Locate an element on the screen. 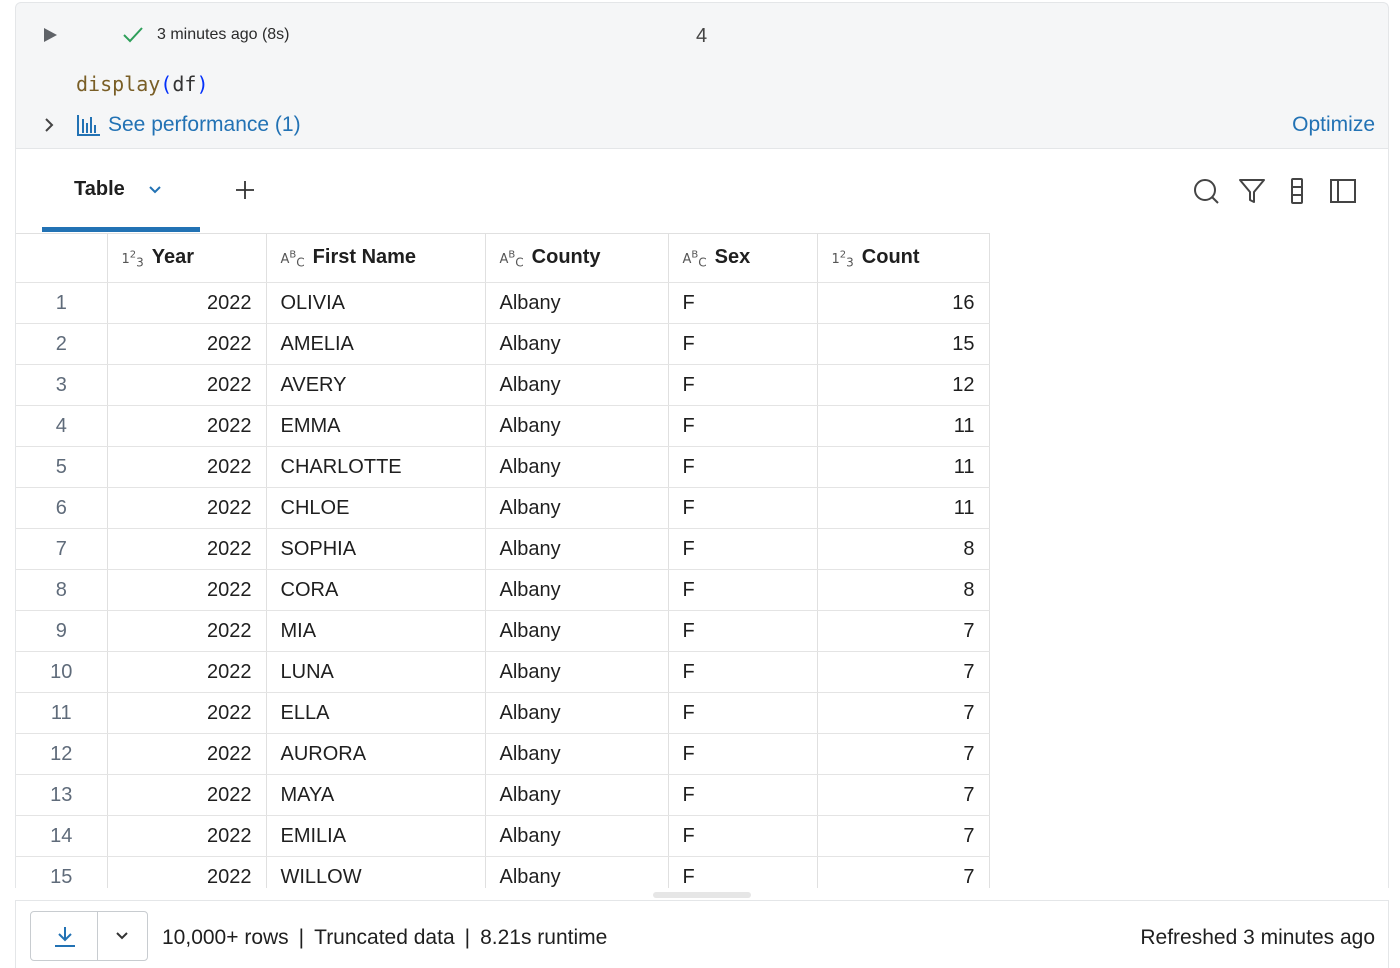 This screenshot has height=968, width=1400. table-row: 8 2022 CORA Albany F 8 is located at coordinates (503, 590).